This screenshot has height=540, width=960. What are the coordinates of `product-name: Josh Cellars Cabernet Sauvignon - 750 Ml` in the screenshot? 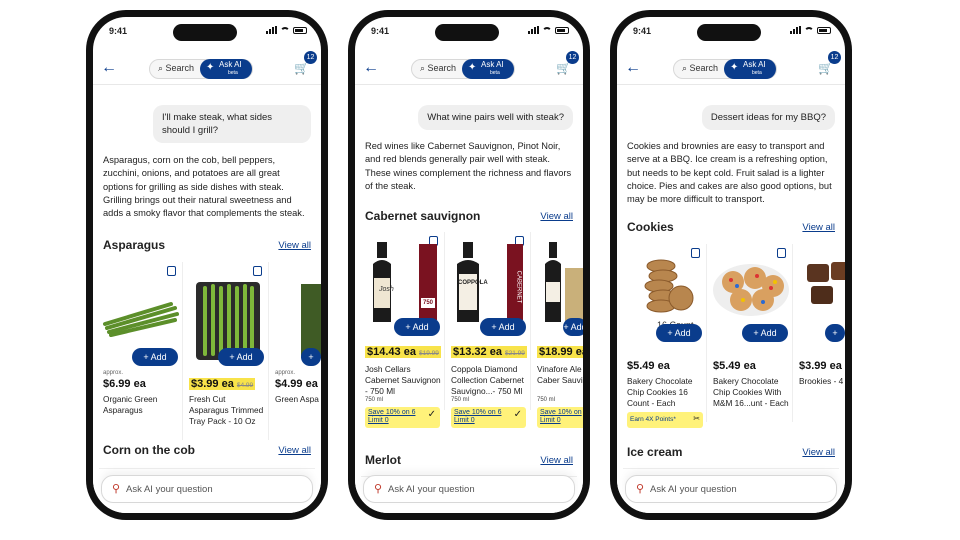 It's located at (403, 380).